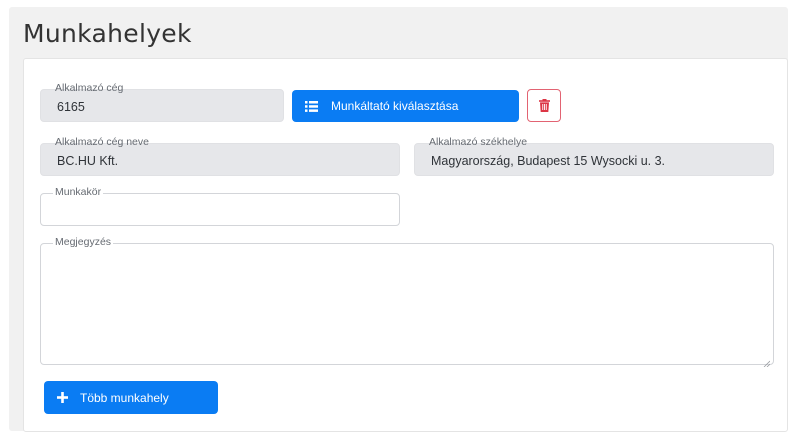  What do you see at coordinates (220, 156) in the screenshot?
I see `employer-name-field: Alkalmazó cég neve BC.HU Kft.` at bounding box center [220, 156].